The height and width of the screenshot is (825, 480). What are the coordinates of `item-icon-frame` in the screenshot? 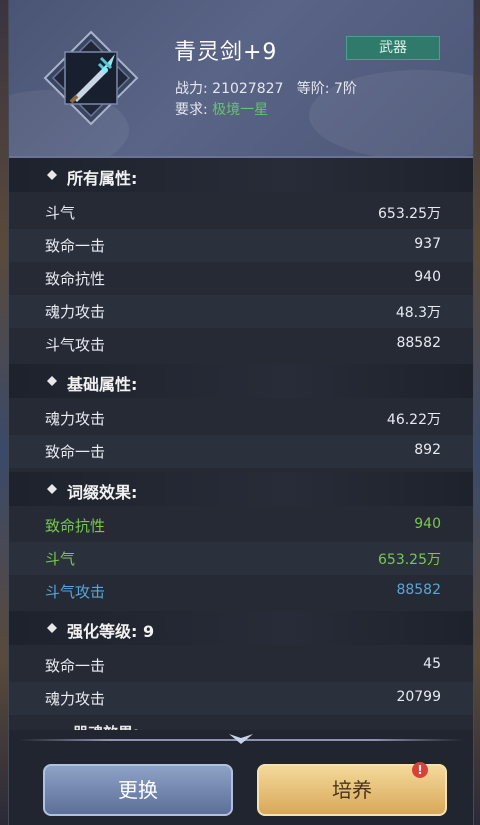 It's located at (91, 78).